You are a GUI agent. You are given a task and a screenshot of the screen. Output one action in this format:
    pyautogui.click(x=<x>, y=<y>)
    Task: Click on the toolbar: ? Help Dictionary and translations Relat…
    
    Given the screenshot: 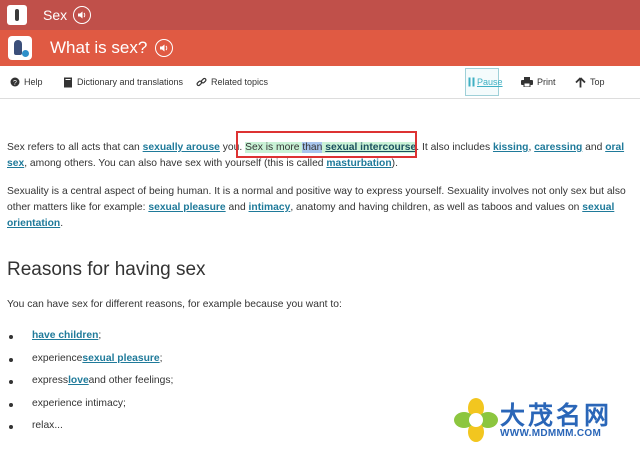 What is the action you would take?
    pyautogui.click(x=320, y=82)
    